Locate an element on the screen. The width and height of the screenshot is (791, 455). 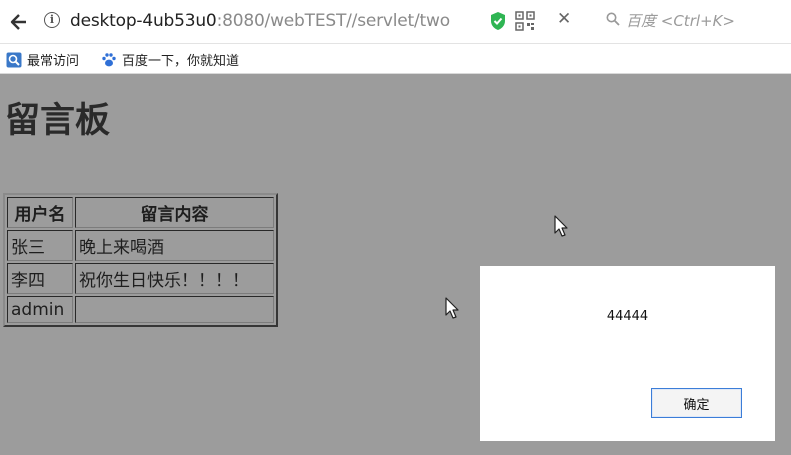
bookmark-label: 最常访问 is located at coordinates (53, 61).